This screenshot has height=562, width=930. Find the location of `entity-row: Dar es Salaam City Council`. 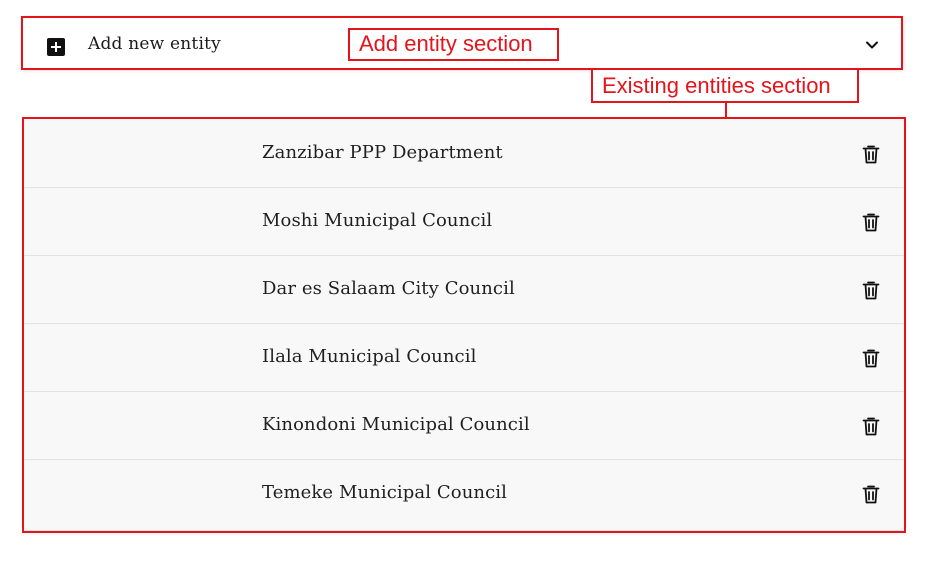

entity-row: Dar es Salaam City Council is located at coordinates (464, 290).